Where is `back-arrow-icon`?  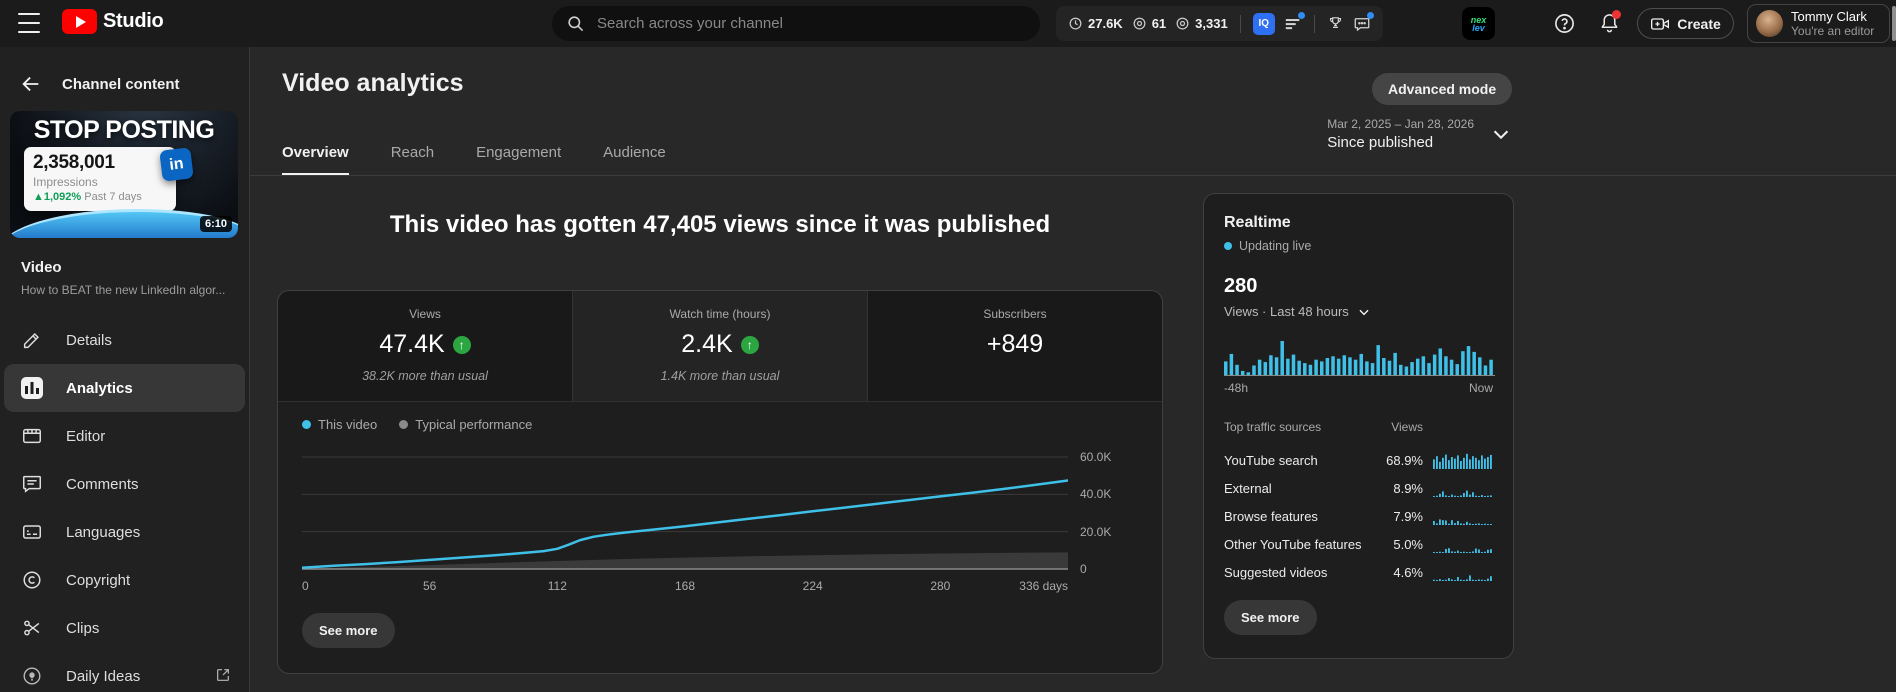
back-arrow-icon is located at coordinates (31, 84).